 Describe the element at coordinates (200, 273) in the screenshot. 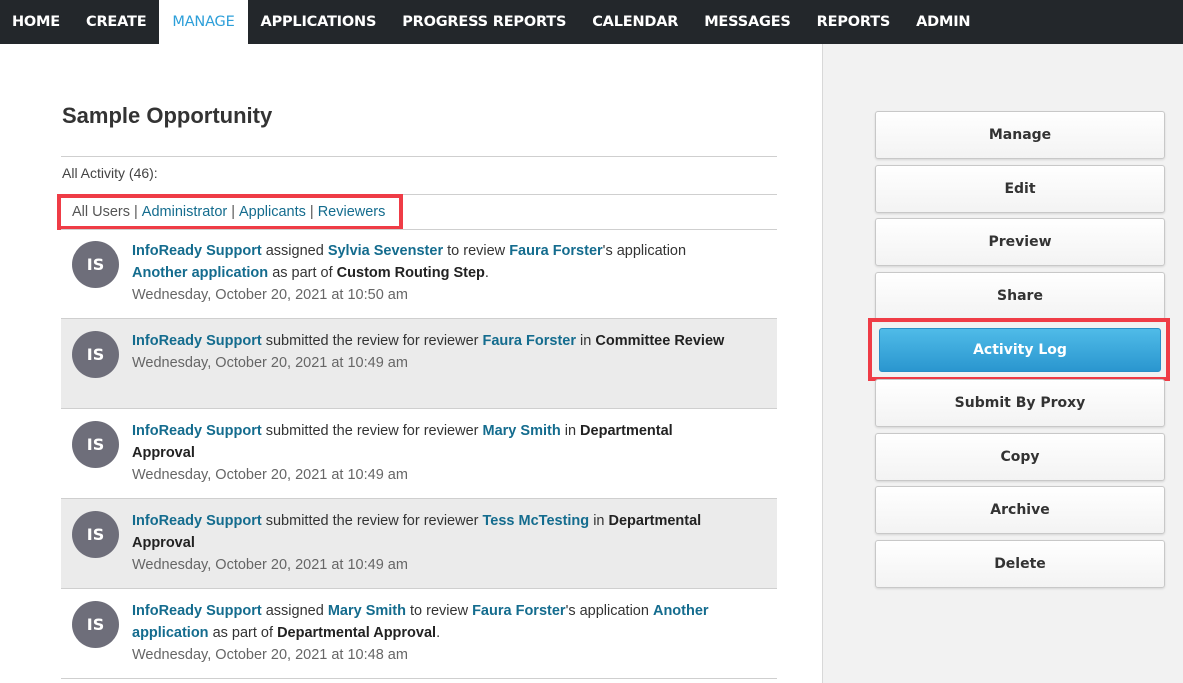

I see `application-link: Another application` at that location.